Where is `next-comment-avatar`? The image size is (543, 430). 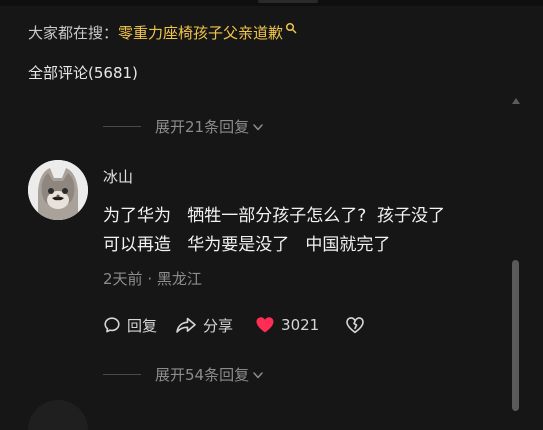 next-comment-avatar is located at coordinates (58, 415).